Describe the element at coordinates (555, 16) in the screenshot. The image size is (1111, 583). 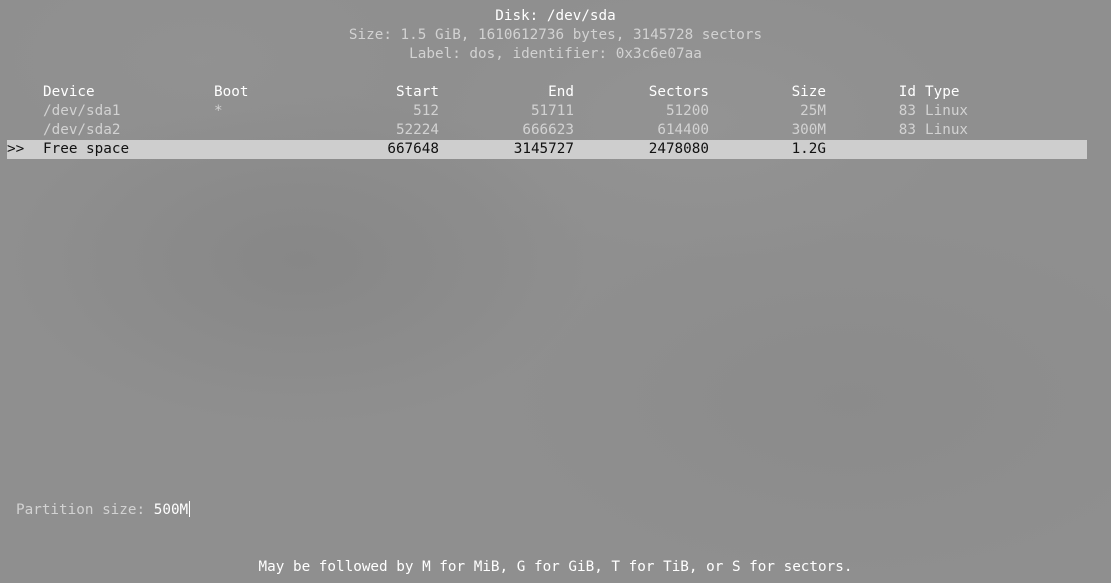
I see `disk-title: Disk: /dev/sda` at that location.